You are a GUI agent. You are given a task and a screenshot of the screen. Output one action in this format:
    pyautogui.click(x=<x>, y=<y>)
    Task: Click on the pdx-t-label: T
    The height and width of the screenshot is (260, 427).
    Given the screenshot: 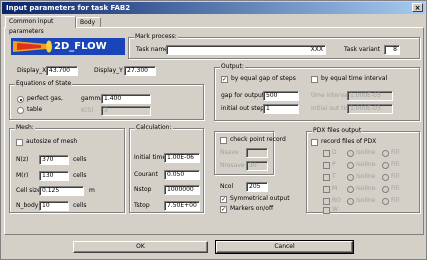 What is the action you would take?
    pyautogui.click(x=334, y=176)
    